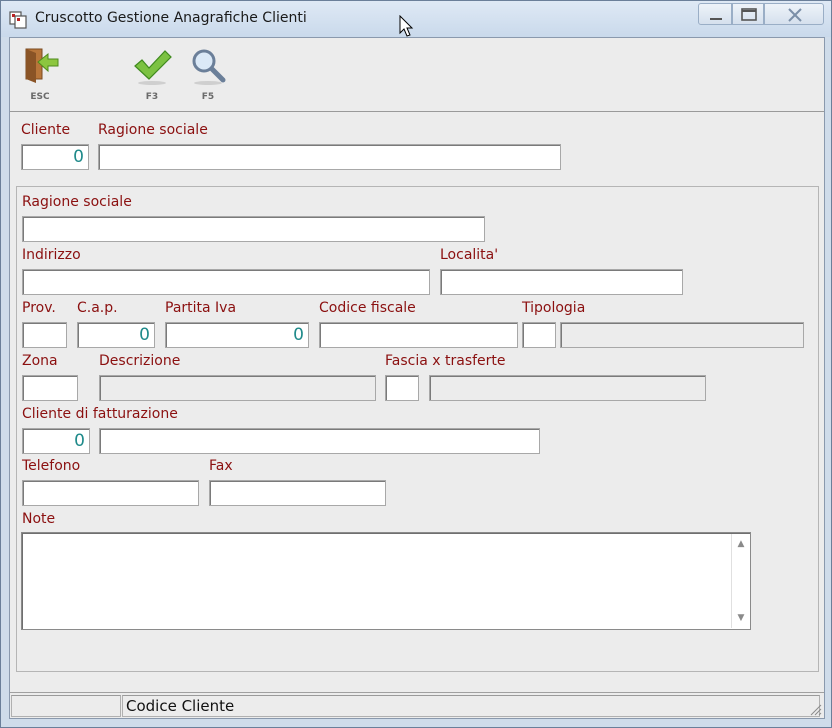 The height and width of the screenshot is (728, 832). What do you see at coordinates (715, 14) in the screenshot?
I see `minimize-button` at bounding box center [715, 14].